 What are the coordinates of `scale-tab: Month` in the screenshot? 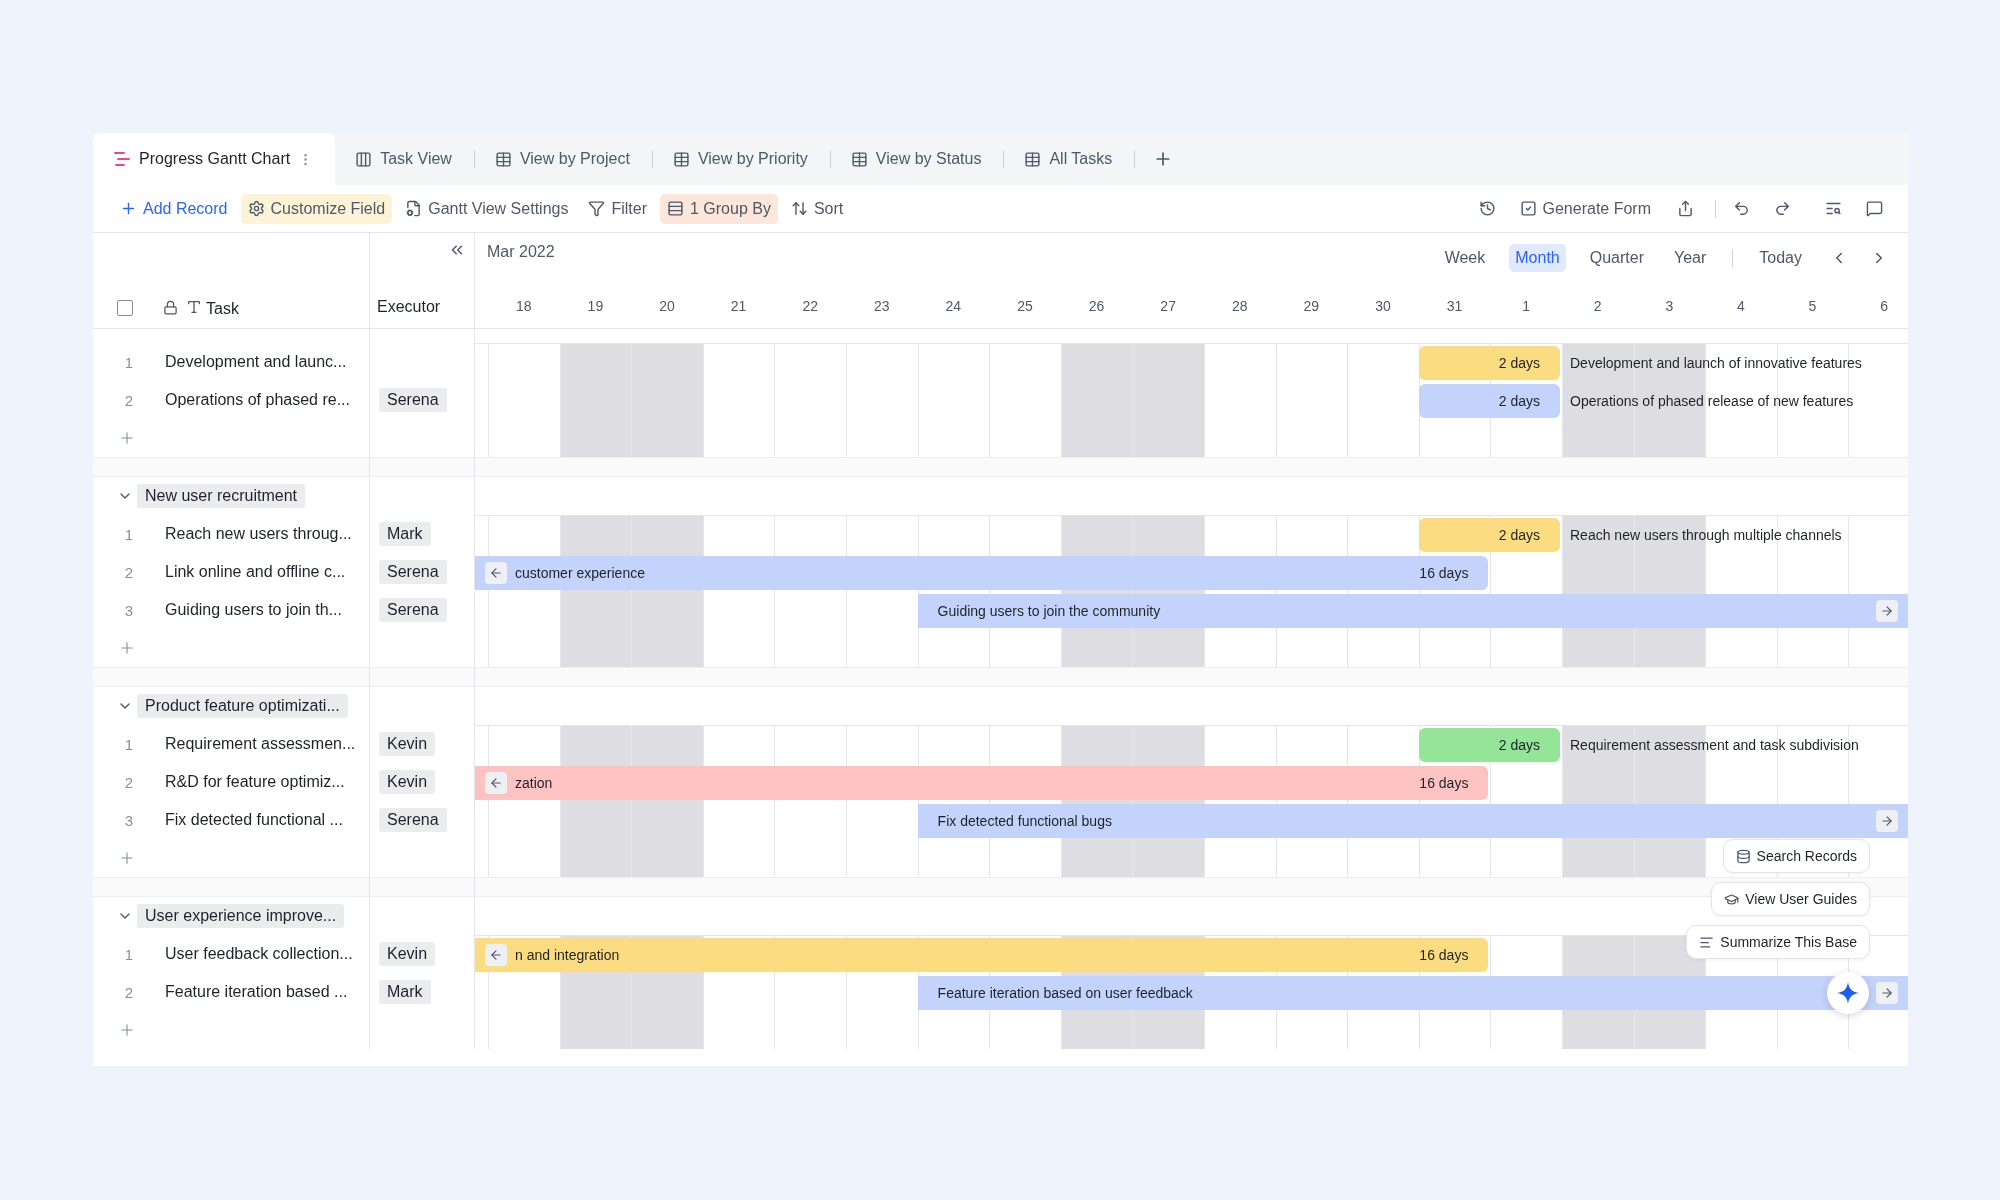 It's located at (1537, 258).